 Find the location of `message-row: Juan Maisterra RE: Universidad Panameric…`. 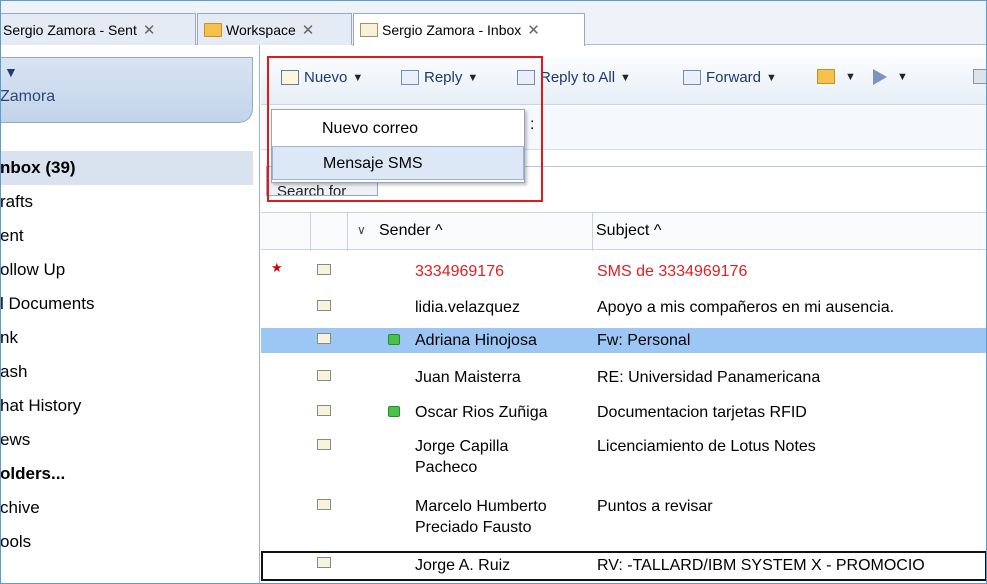

message-row: Juan Maisterra RE: Universidad Panameric… is located at coordinates (624, 377).